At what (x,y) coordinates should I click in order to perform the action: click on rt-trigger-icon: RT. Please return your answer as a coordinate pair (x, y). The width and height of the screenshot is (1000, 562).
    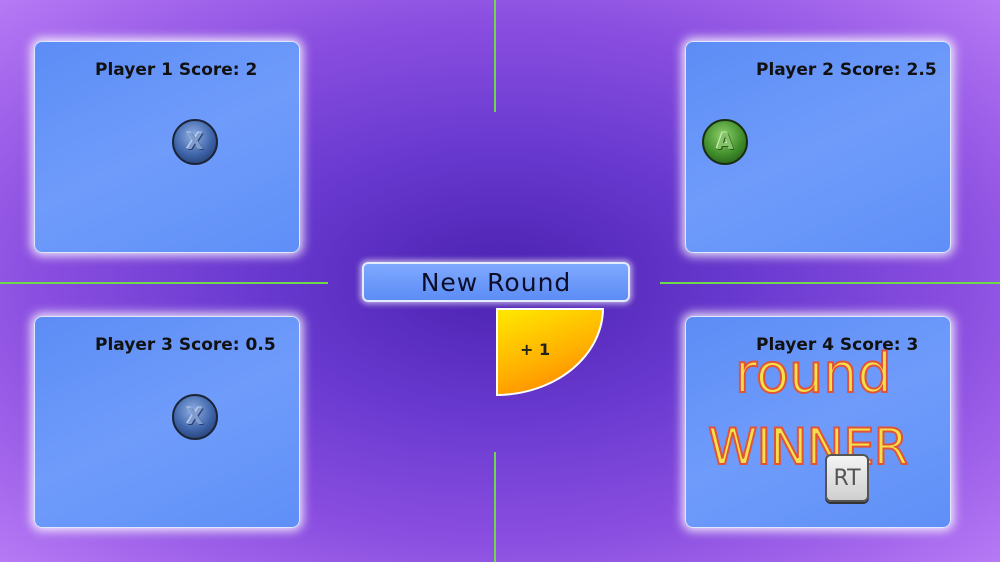
    Looking at the image, I should click on (847, 478).